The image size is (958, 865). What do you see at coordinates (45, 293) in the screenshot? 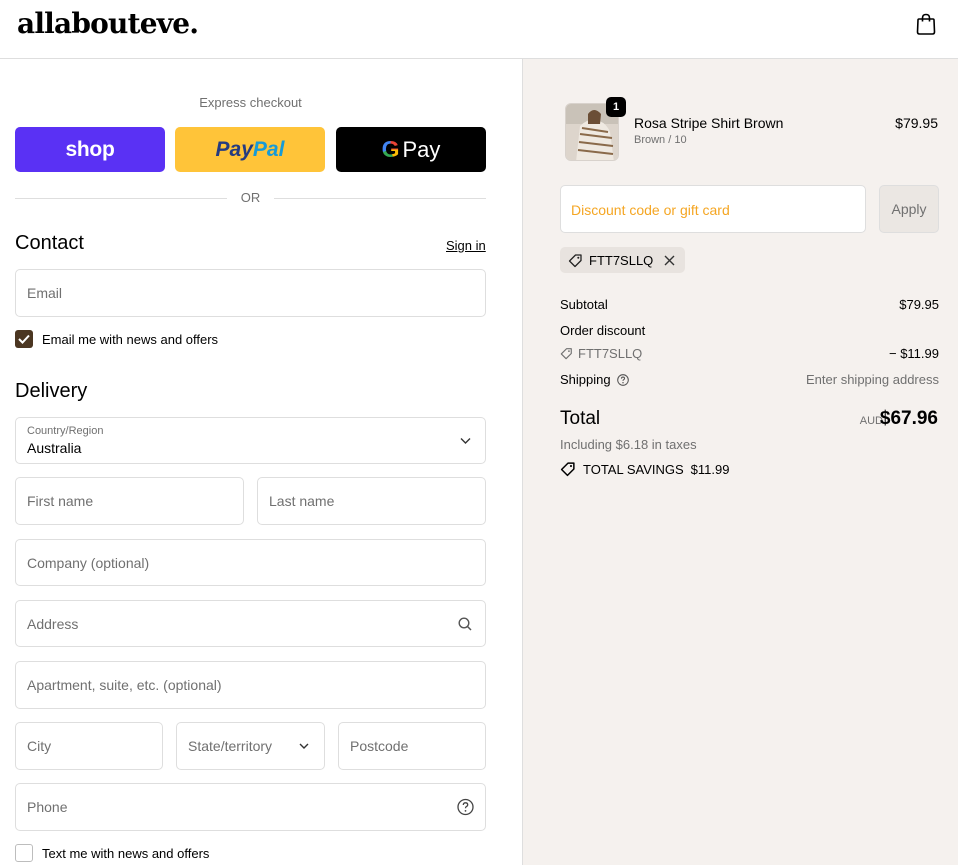
I see `email-placeholder: Email` at bounding box center [45, 293].